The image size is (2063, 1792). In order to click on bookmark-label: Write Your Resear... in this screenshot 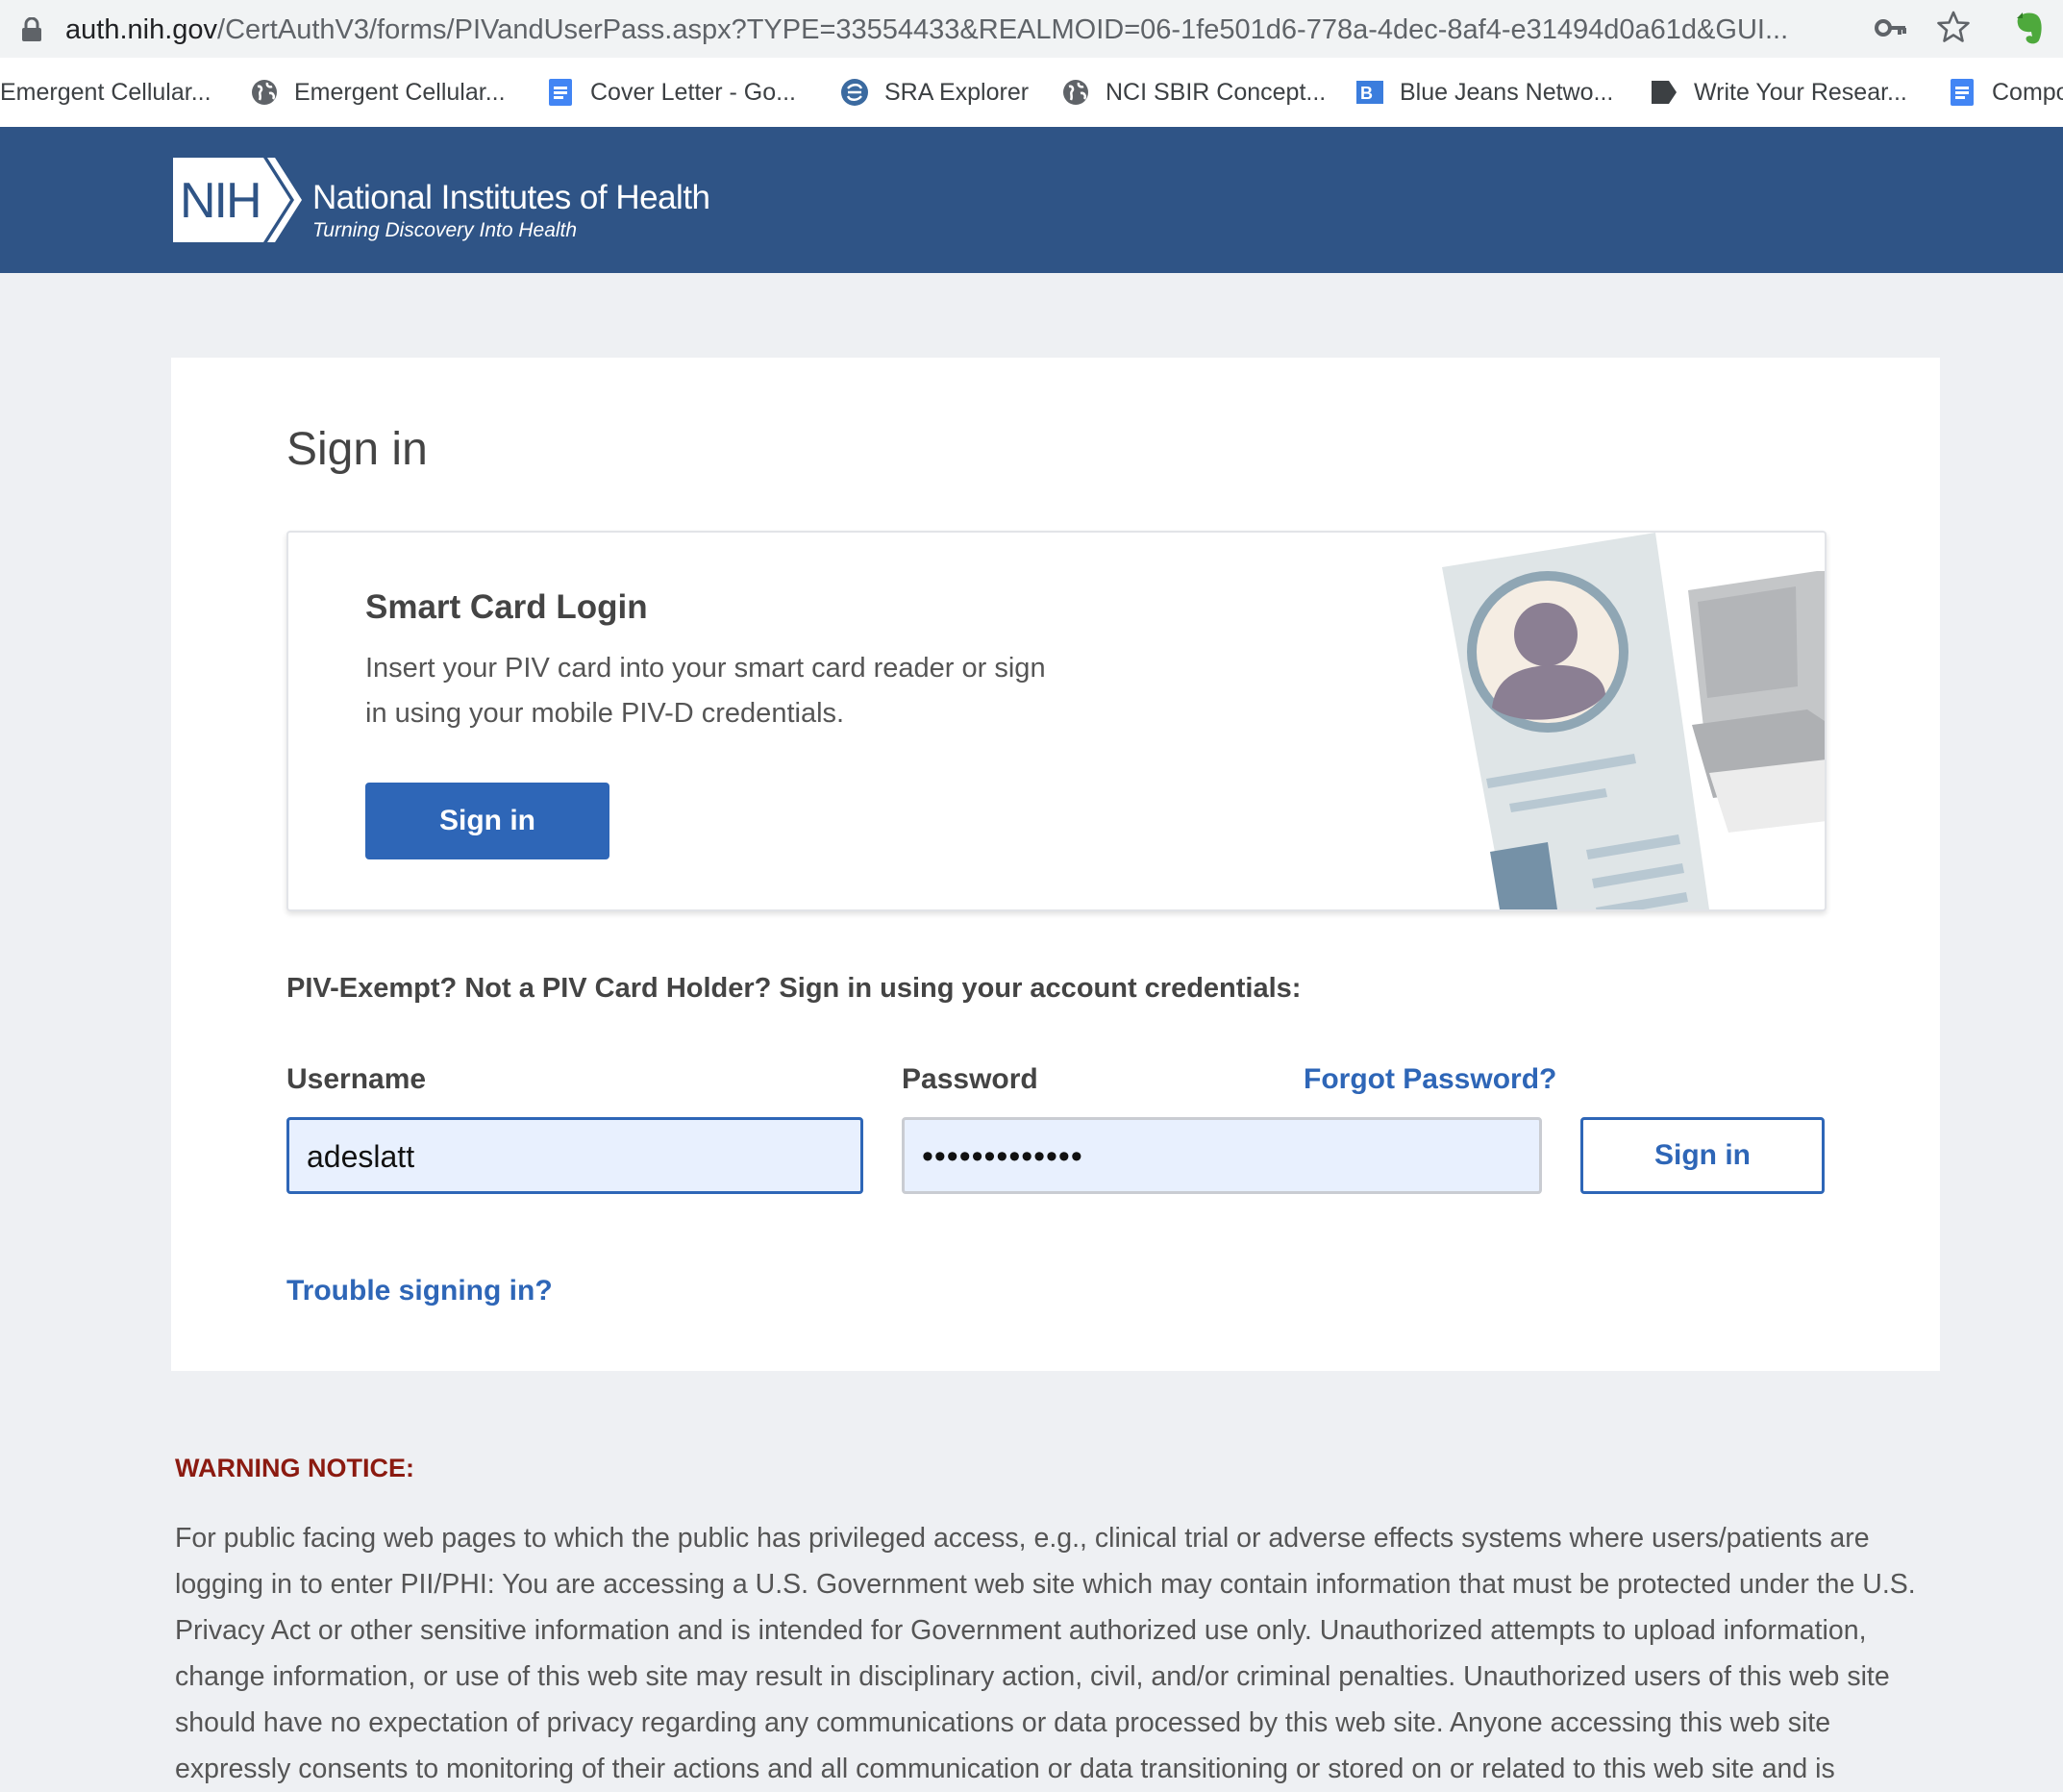, I will do `click(1800, 92)`.